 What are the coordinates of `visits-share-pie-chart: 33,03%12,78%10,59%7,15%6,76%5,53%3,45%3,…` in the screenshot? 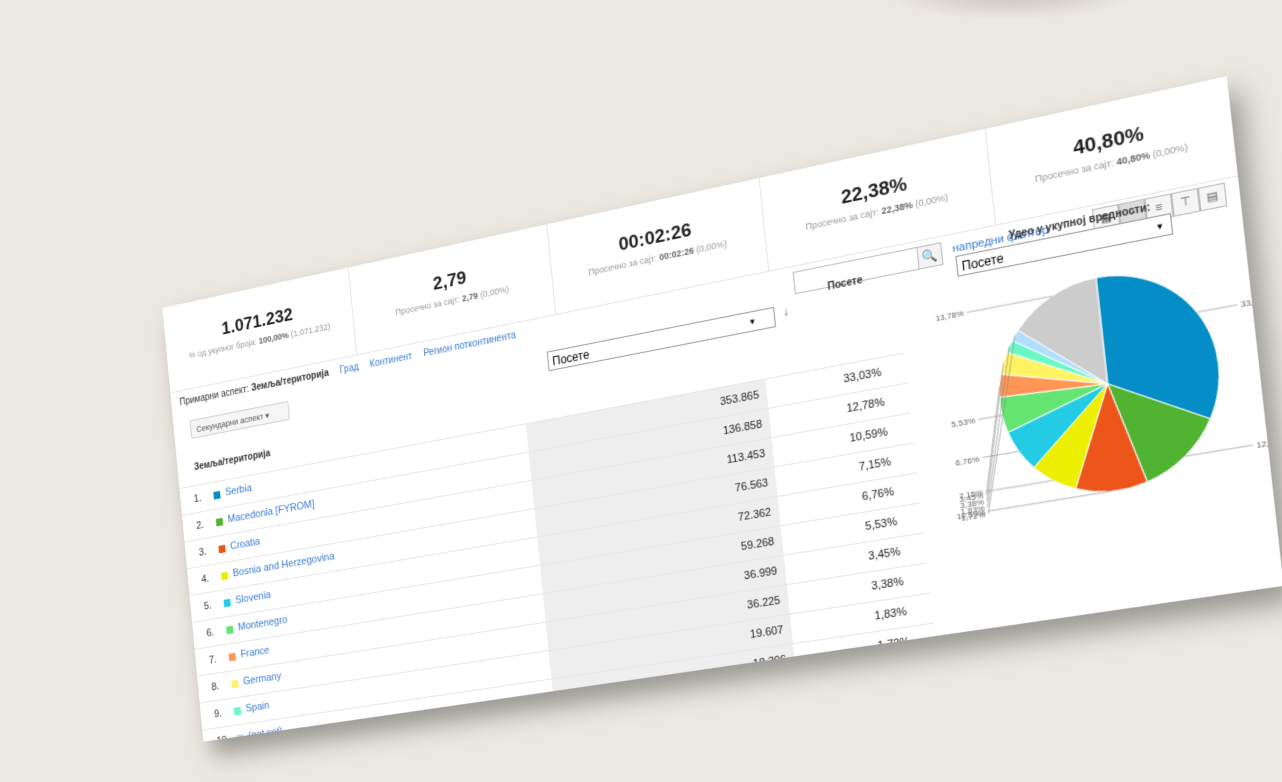 It's located at (1105, 375).